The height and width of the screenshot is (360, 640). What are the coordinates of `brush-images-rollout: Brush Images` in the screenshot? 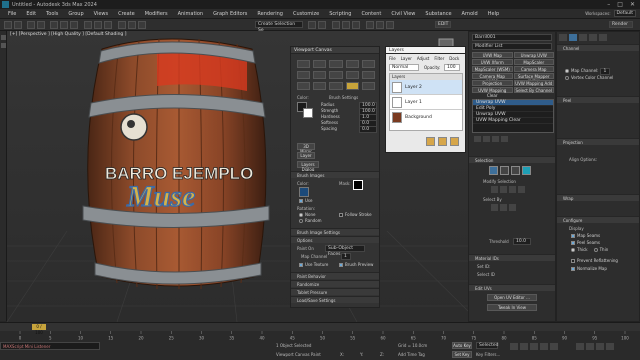 It's located at (335, 174).